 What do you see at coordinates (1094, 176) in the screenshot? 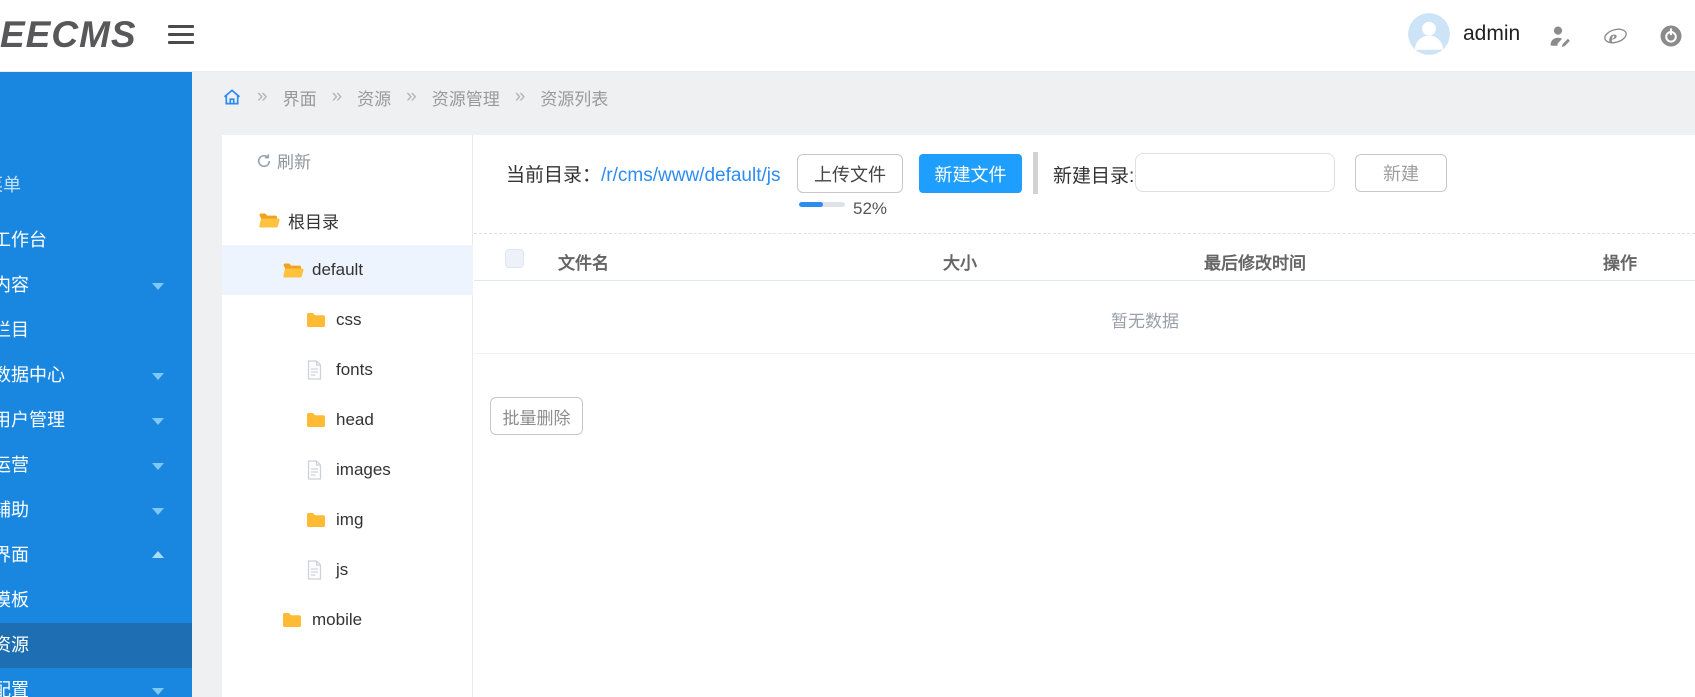
I see `new-directory-label: 新建目录:` at bounding box center [1094, 176].